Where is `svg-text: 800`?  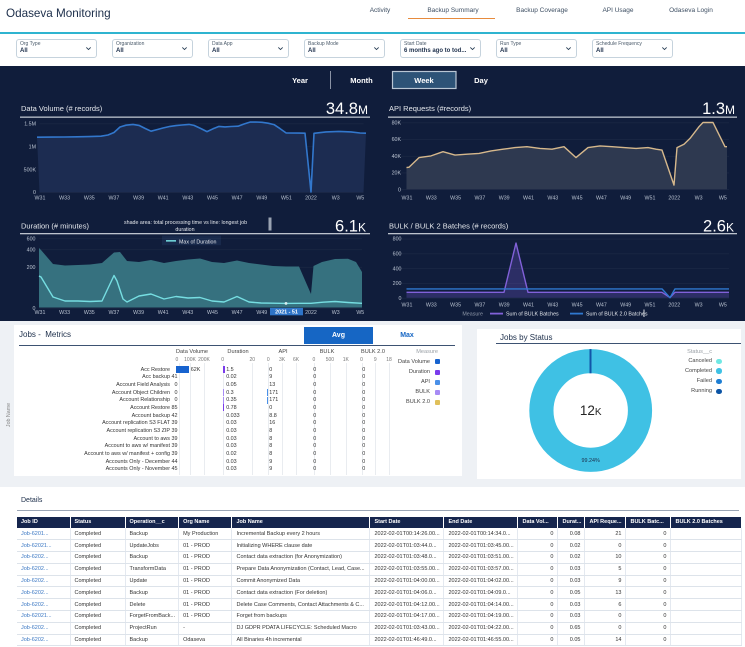
svg-text: 800 is located at coordinates (397, 240).